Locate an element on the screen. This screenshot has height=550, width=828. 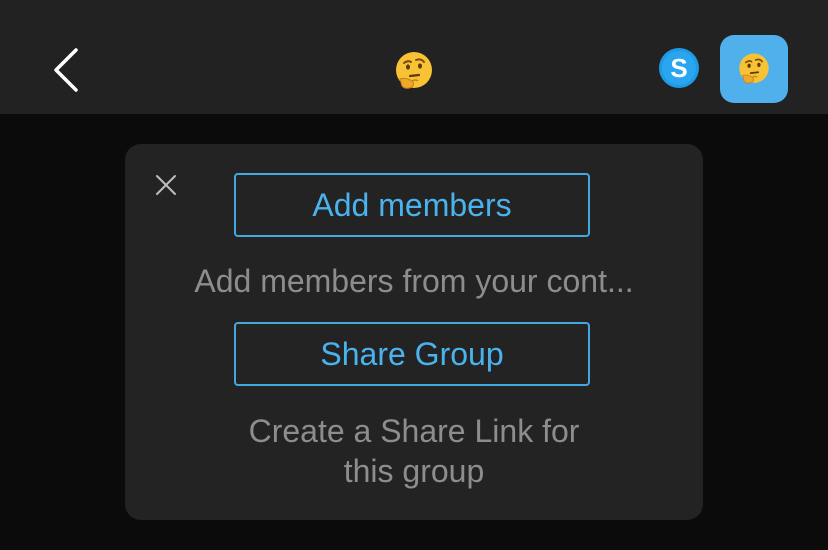
back-button is located at coordinates (66, 70).